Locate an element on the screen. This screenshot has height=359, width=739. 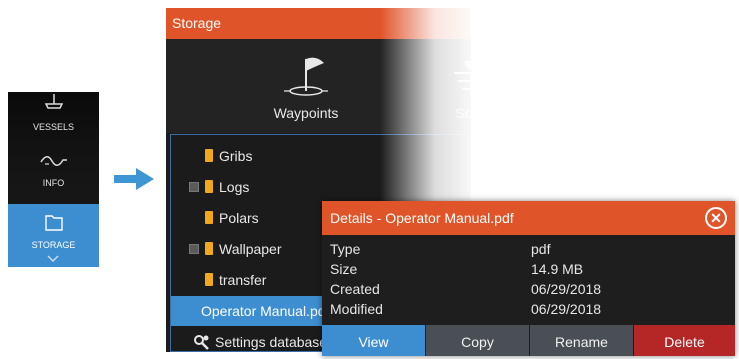
details-row-size: Size 14.9 MB is located at coordinates (530, 271).